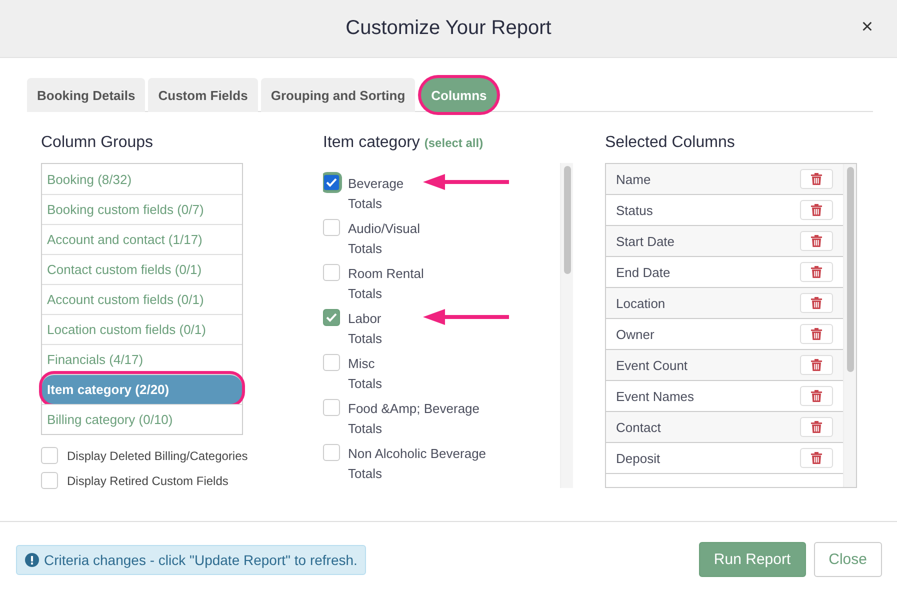  I want to click on category-label: Beverage, so click(376, 184).